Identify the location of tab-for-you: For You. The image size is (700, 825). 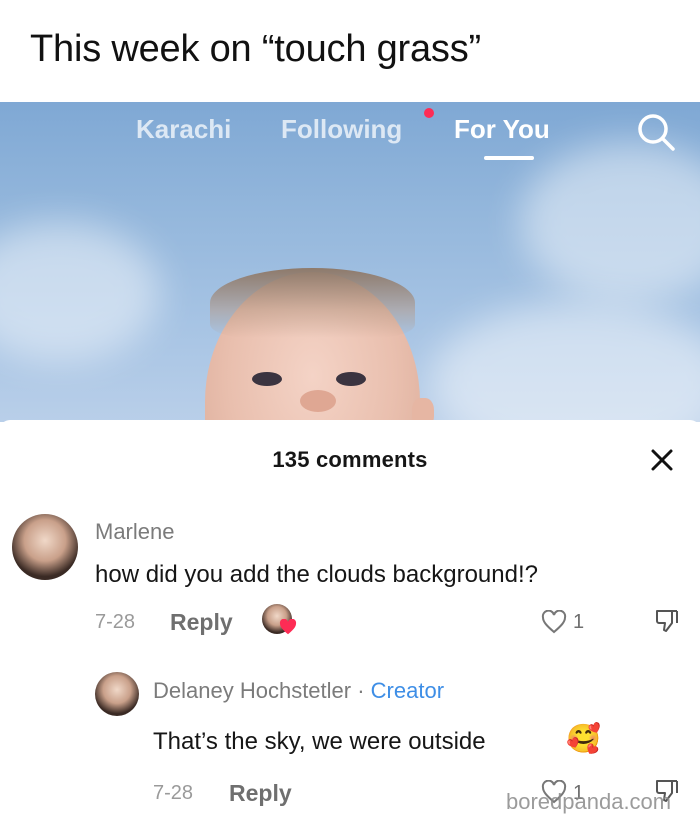
(502, 129).